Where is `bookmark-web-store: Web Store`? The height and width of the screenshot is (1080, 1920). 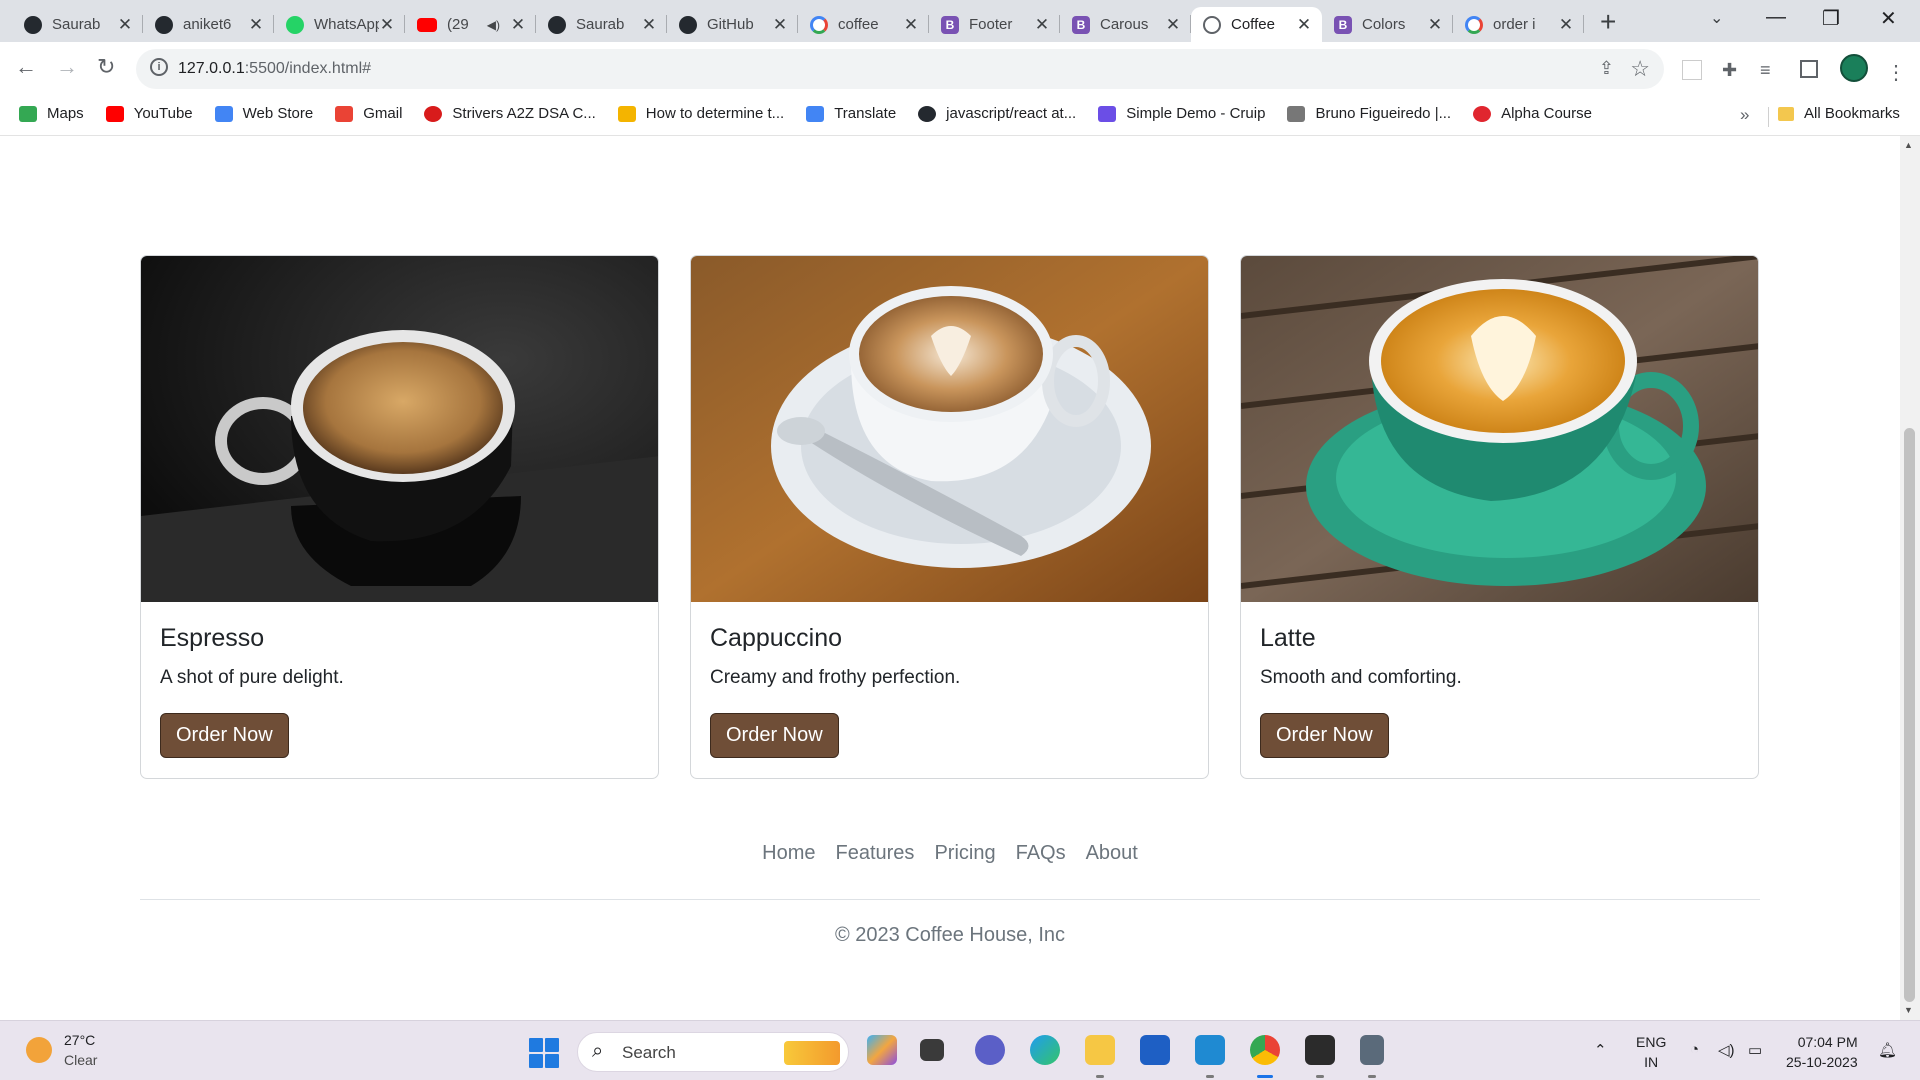 bookmark-web-store: Web Store is located at coordinates (263, 113).